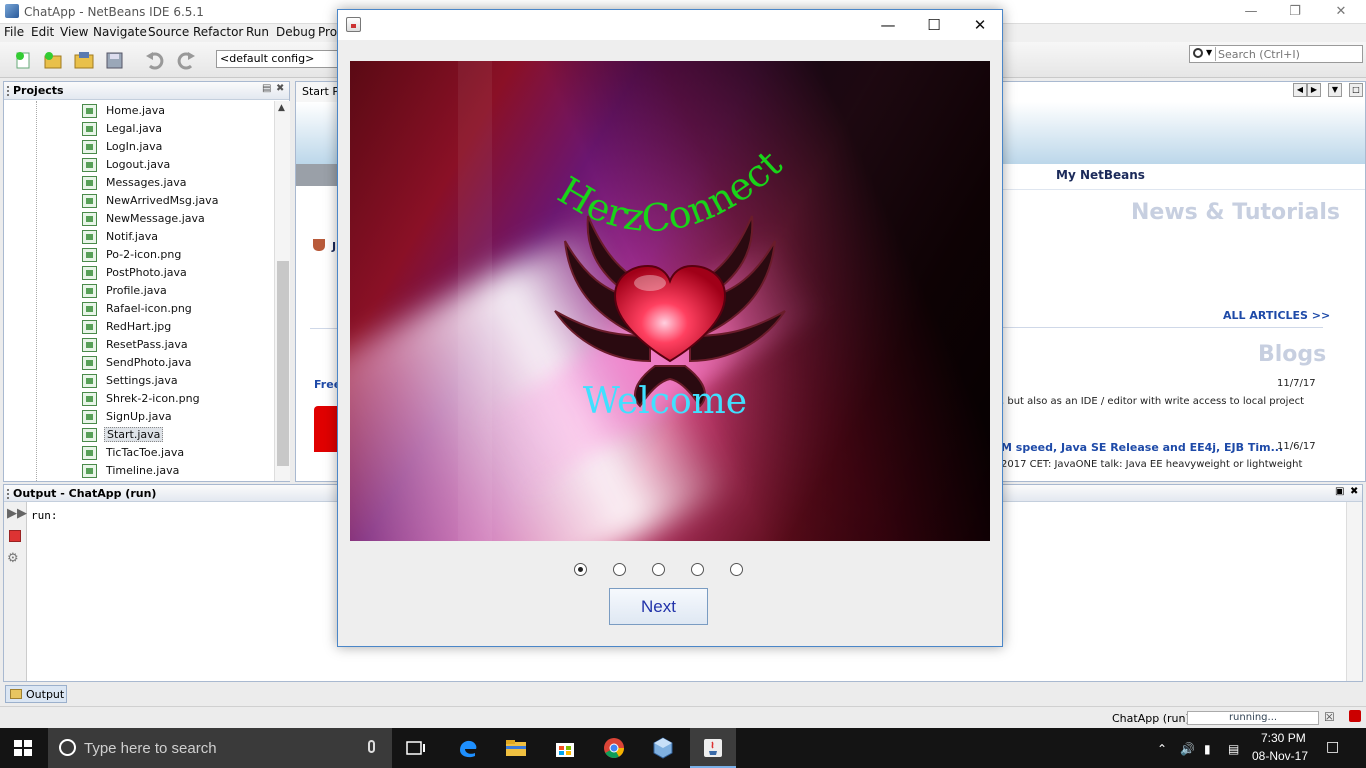 The height and width of the screenshot is (768, 1366). What do you see at coordinates (1355, 716) in the screenshot?
I see `error-icon` at bounding box center [1355, 716].